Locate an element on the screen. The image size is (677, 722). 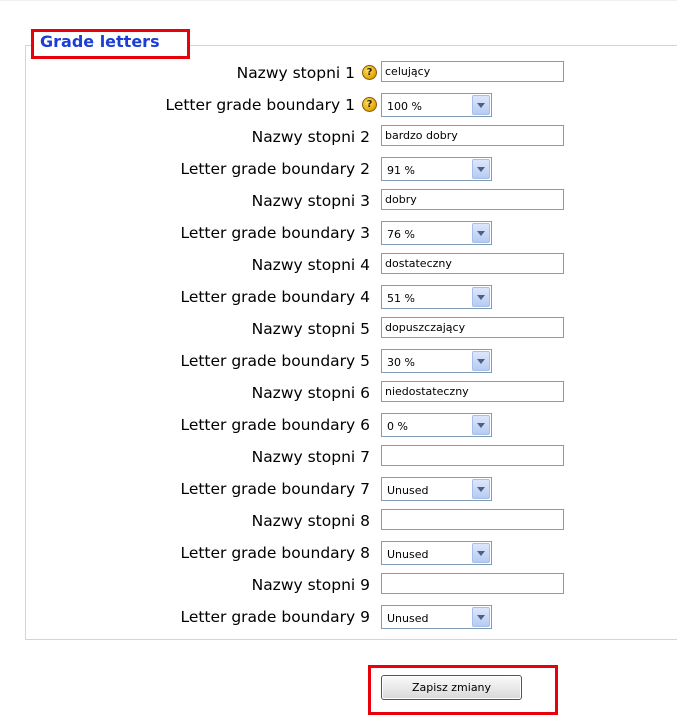
grade-boundary-select: 30 % is located at coordinates (436, 361).